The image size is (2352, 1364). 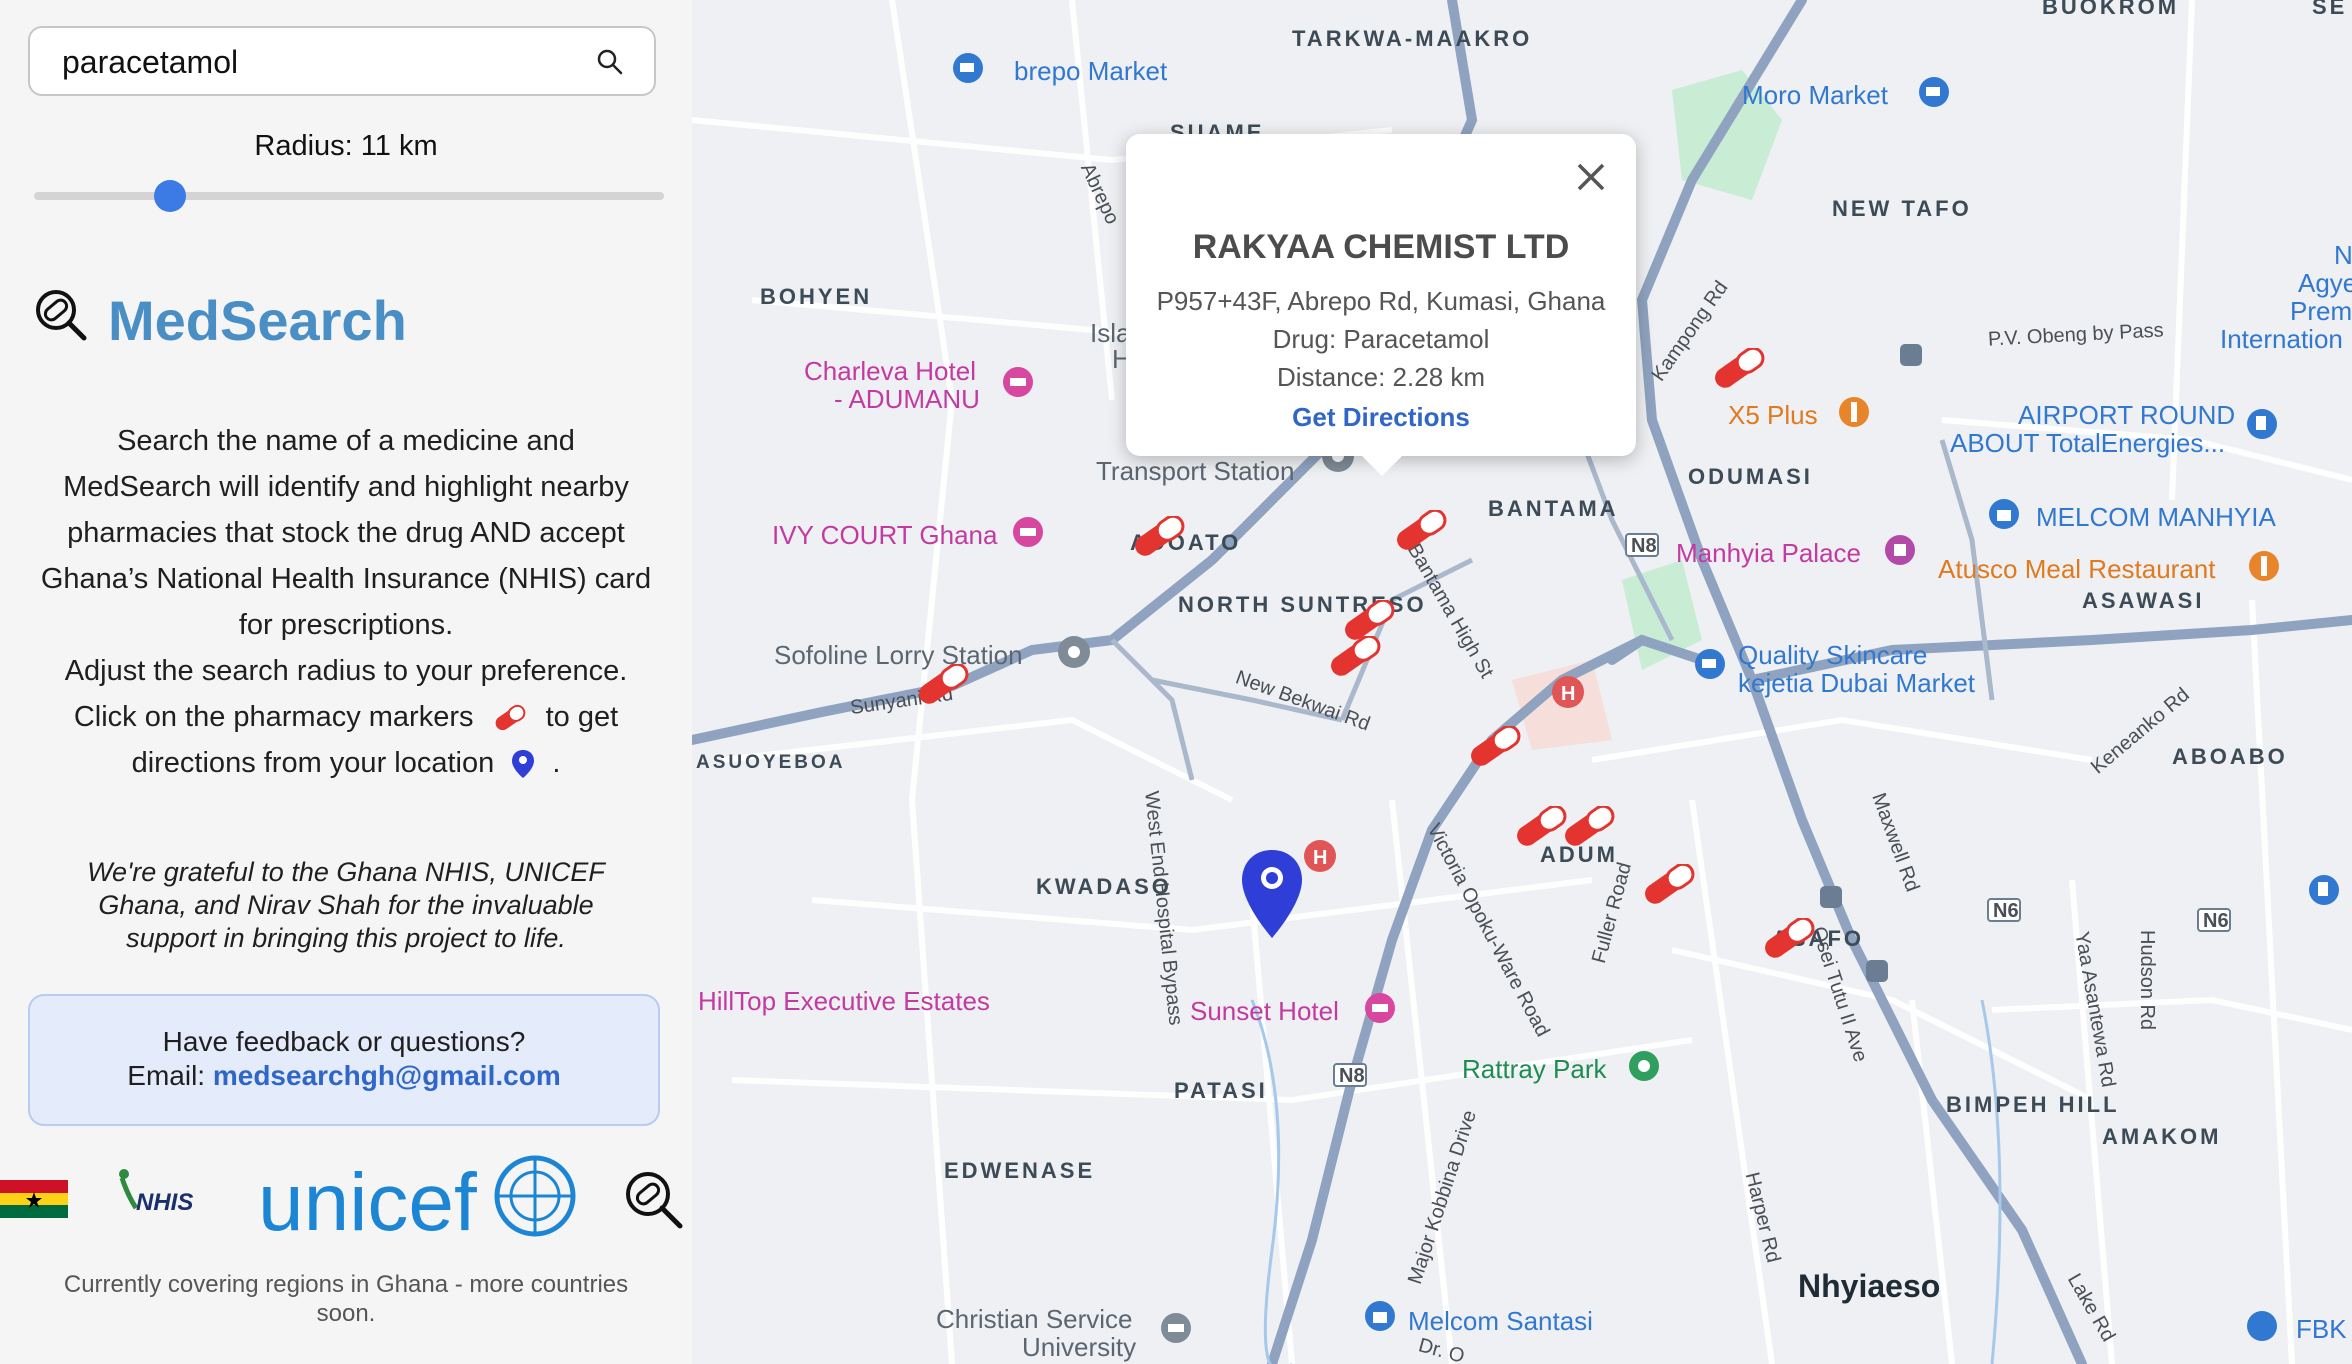 What do you see at coordinates (322, 62) in the screenshot?
I see `search-input` at bounding box center [322, 62].